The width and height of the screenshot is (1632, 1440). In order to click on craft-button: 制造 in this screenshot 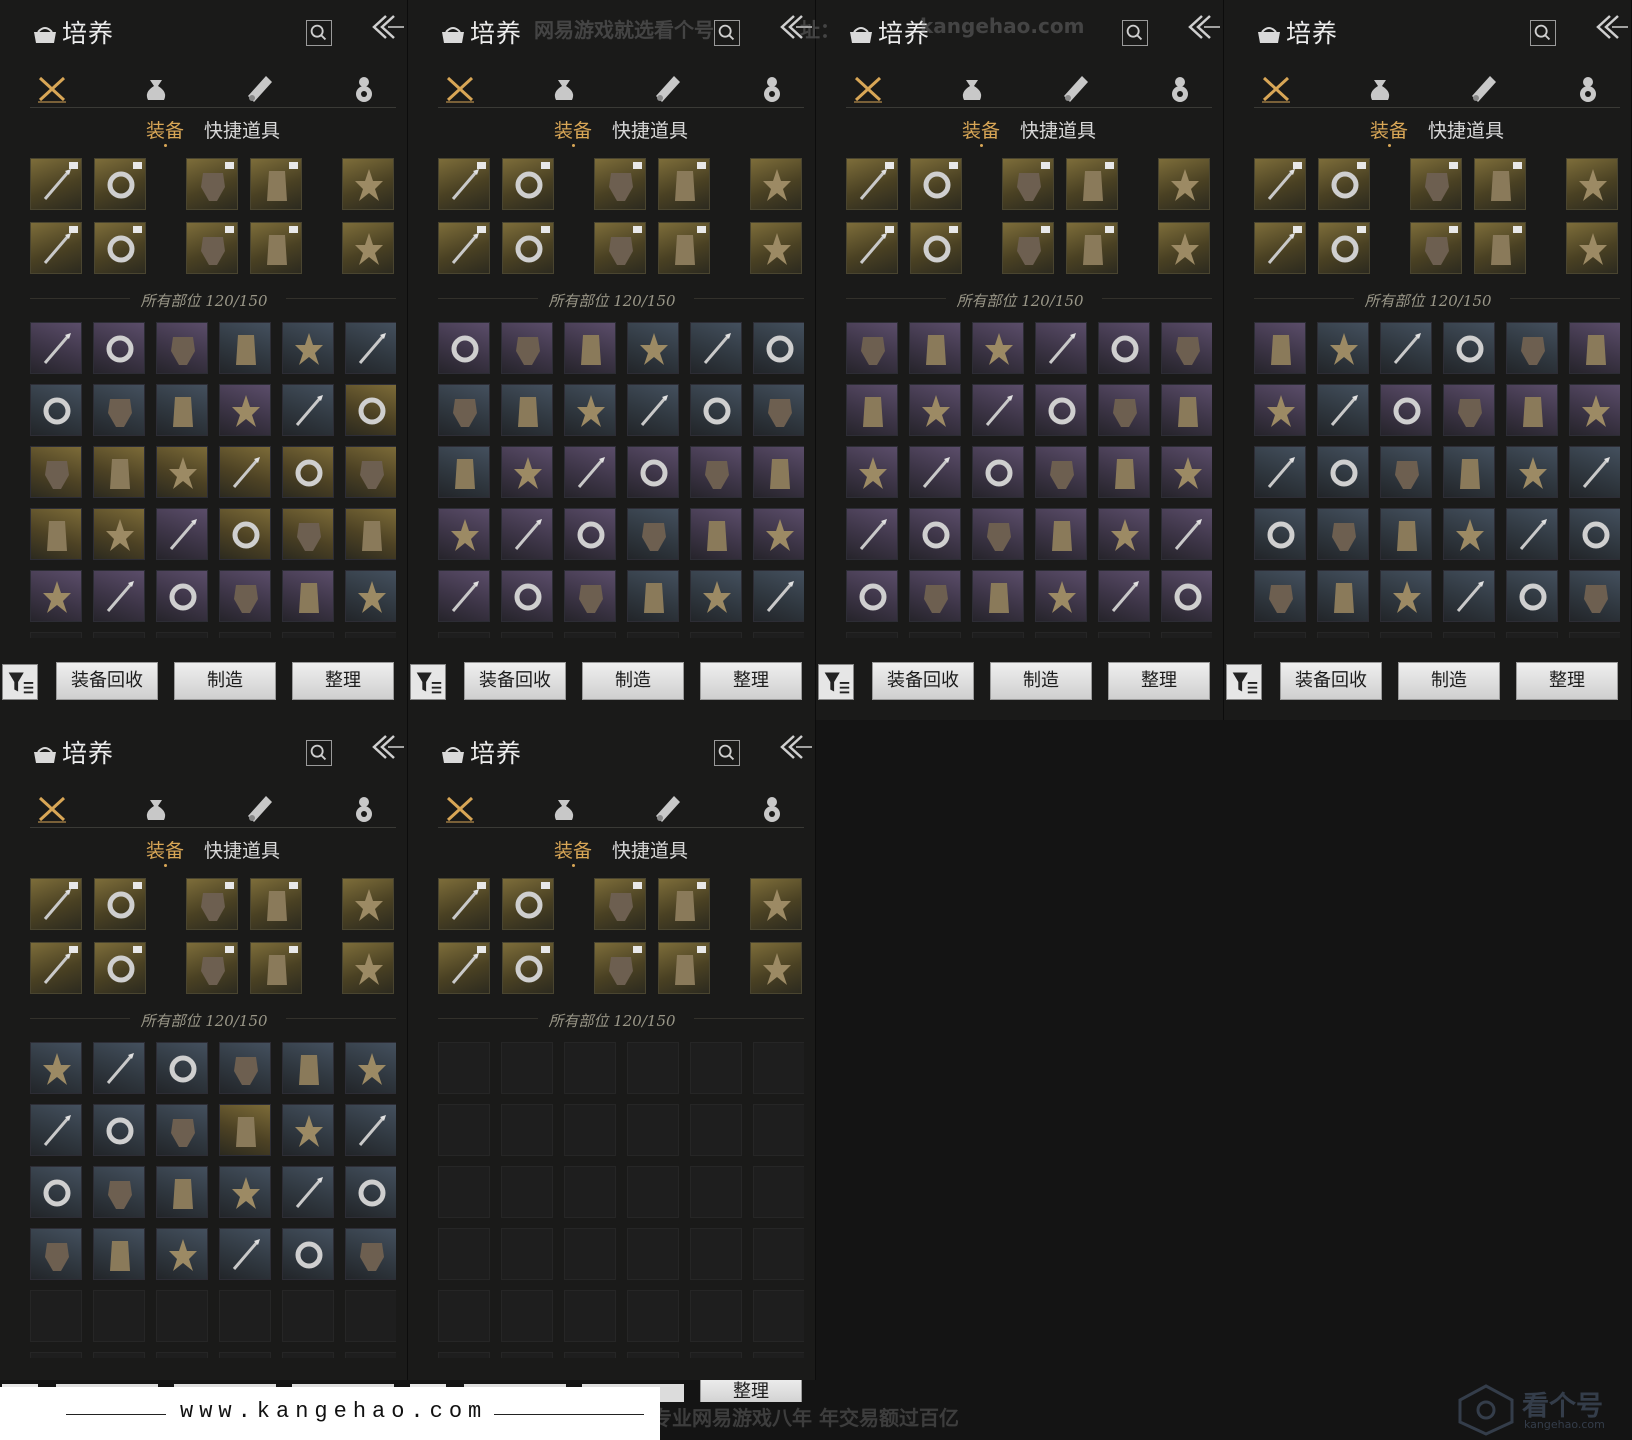, I will do `click(225, 681)`.